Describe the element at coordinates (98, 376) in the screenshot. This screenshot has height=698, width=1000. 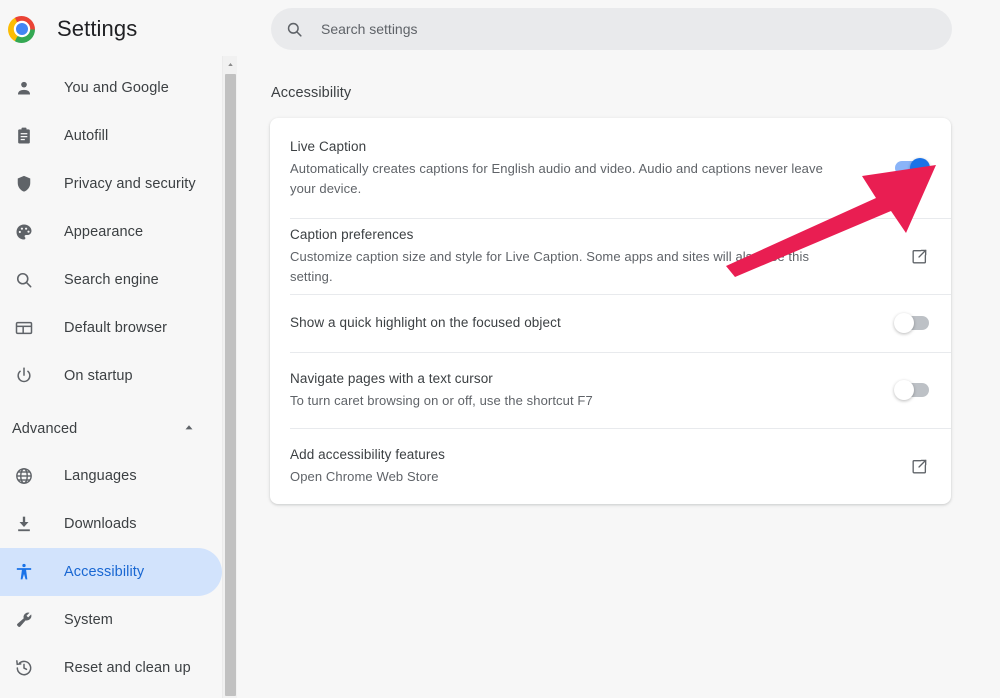
I see `sidebar-item-label: On startup` at that location.